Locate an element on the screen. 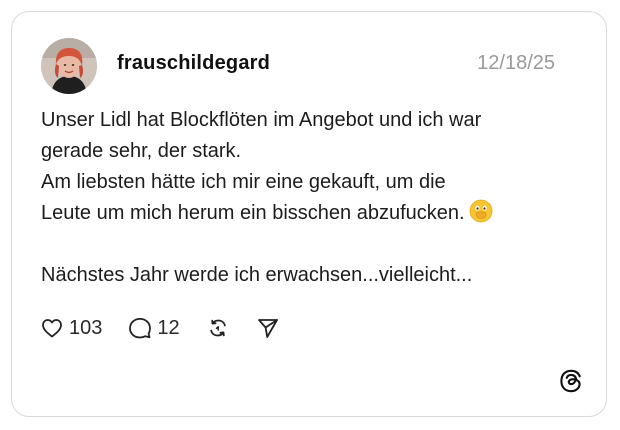  send-icon is located at coordinates (268, 328).